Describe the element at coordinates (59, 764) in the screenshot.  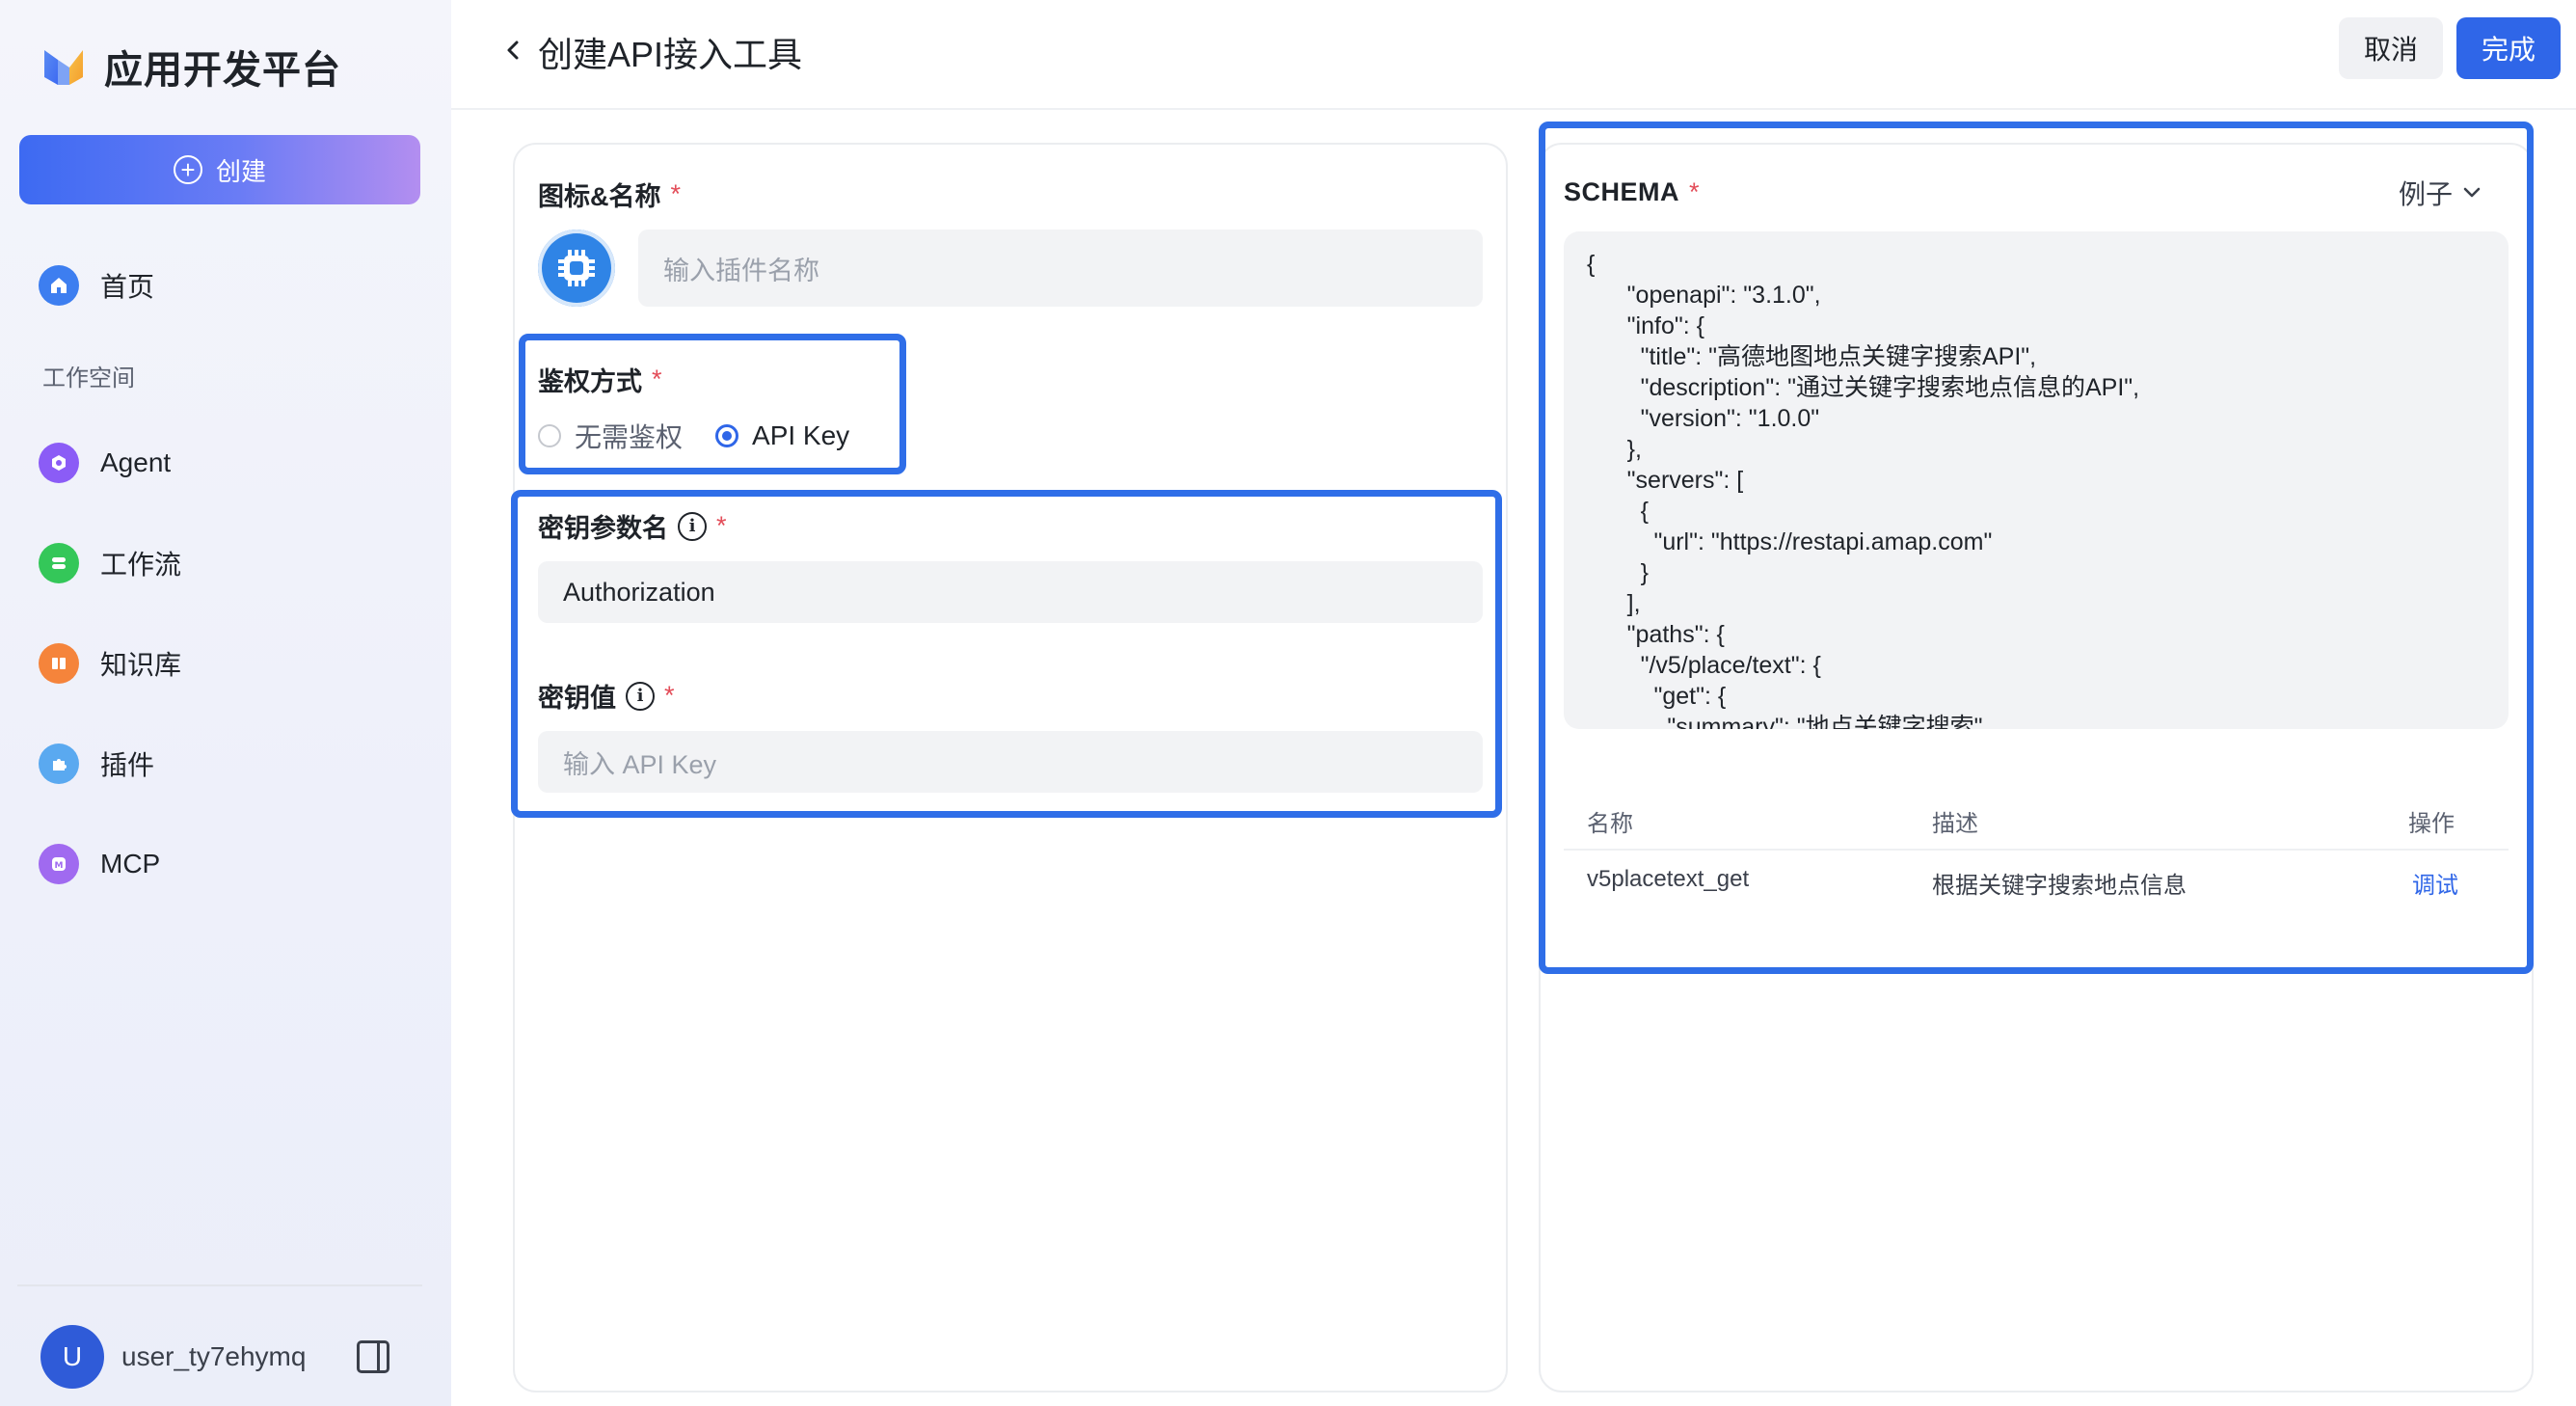
I see `puzzle-icon` at that location.